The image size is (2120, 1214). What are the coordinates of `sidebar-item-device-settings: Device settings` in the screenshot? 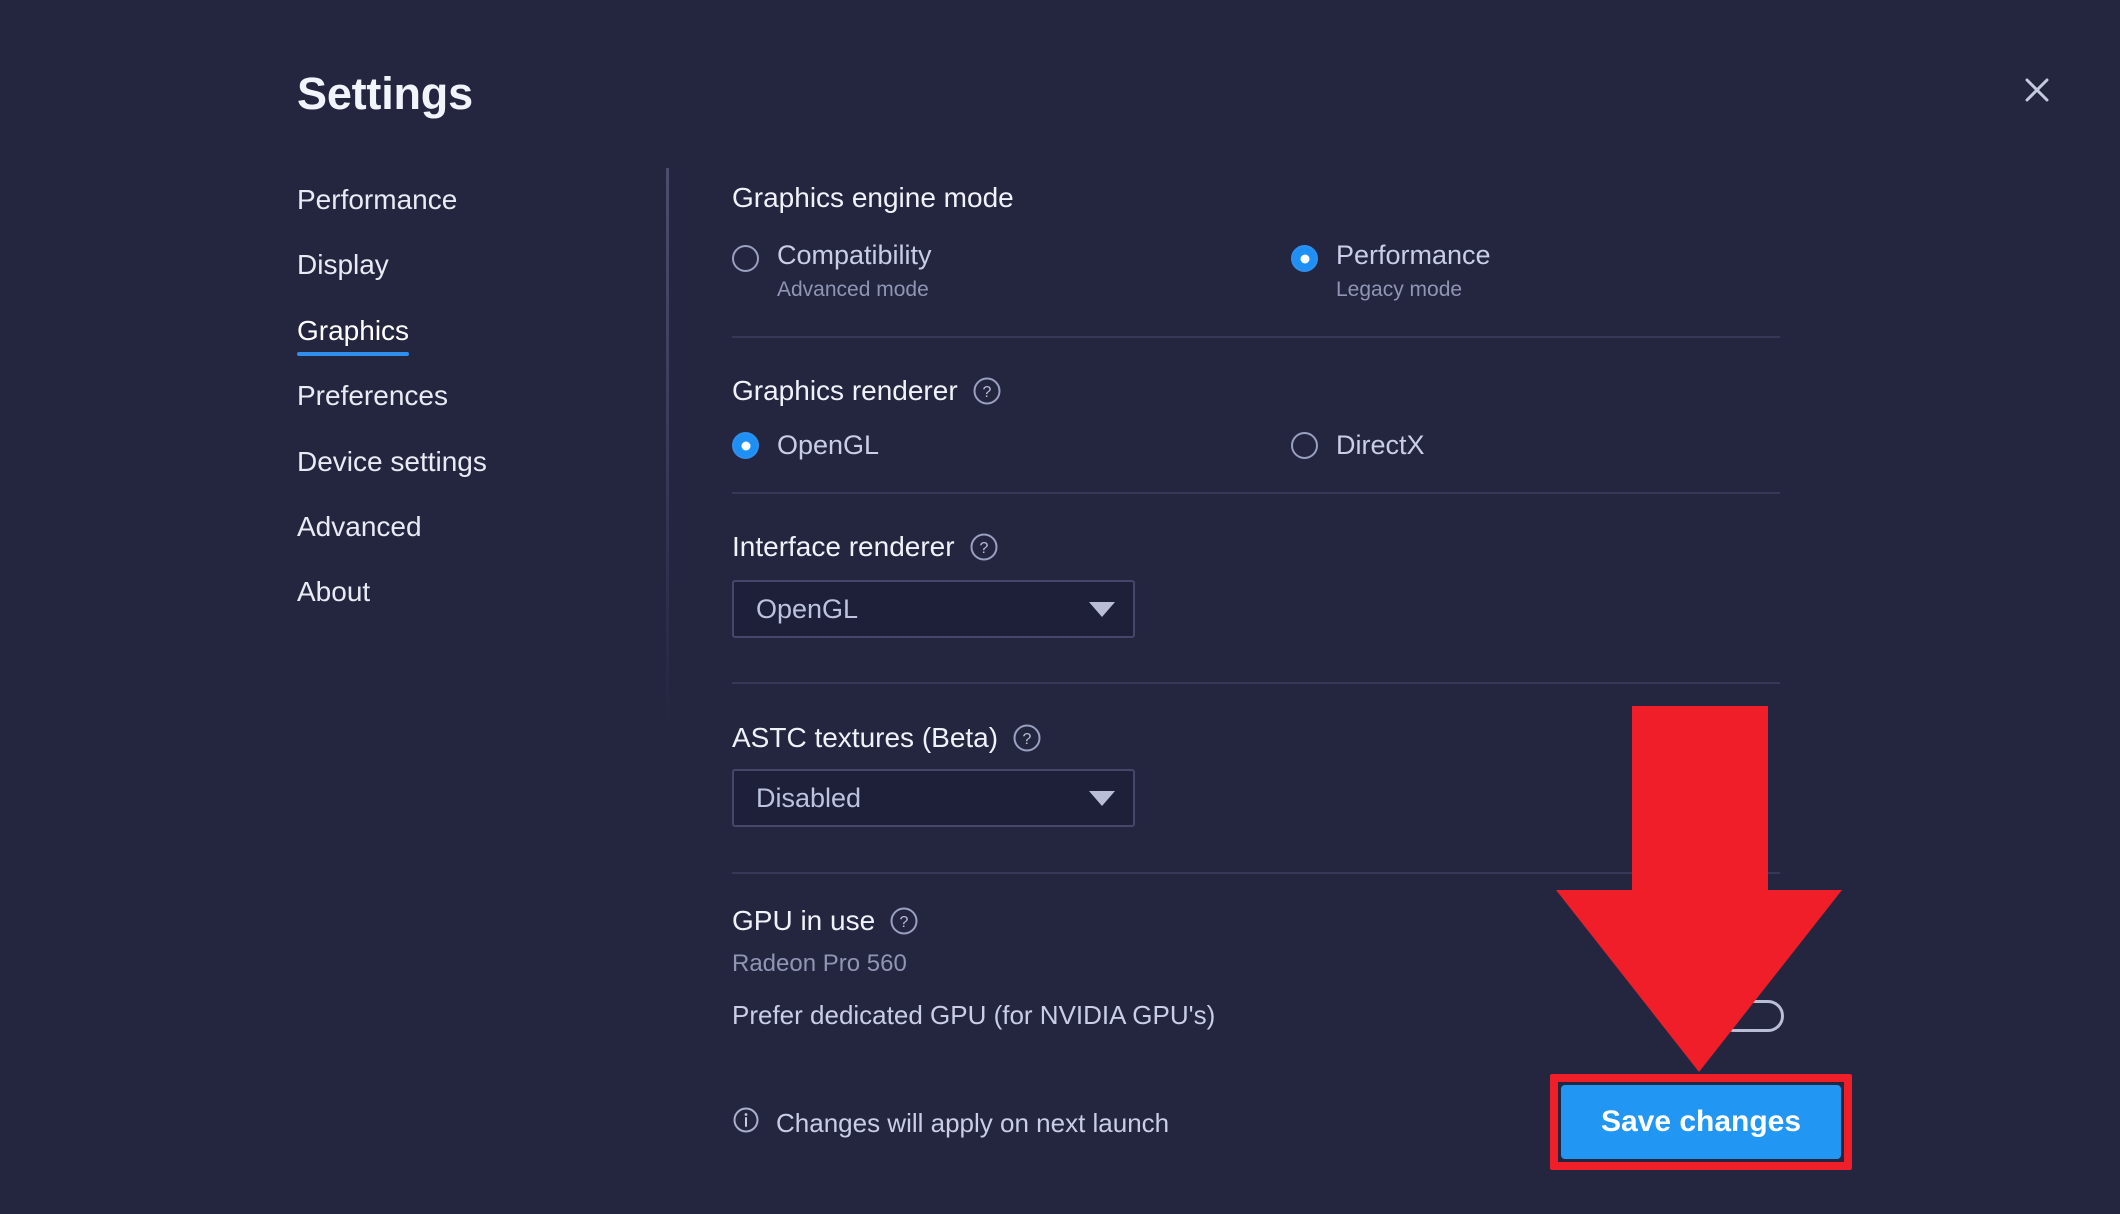 It's located at (392, 462).